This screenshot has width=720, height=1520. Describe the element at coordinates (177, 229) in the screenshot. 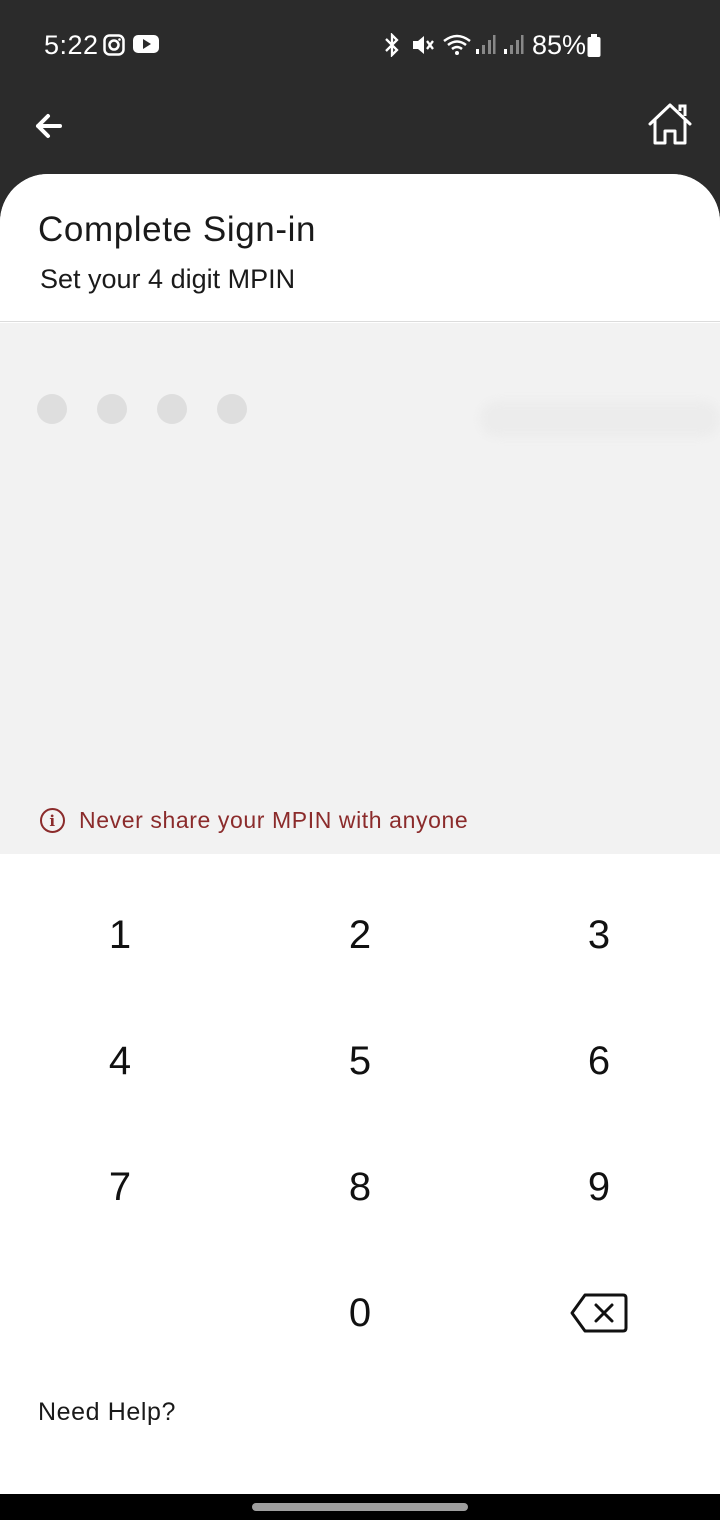

I see `page-title: Complete Sign-in` at that location.